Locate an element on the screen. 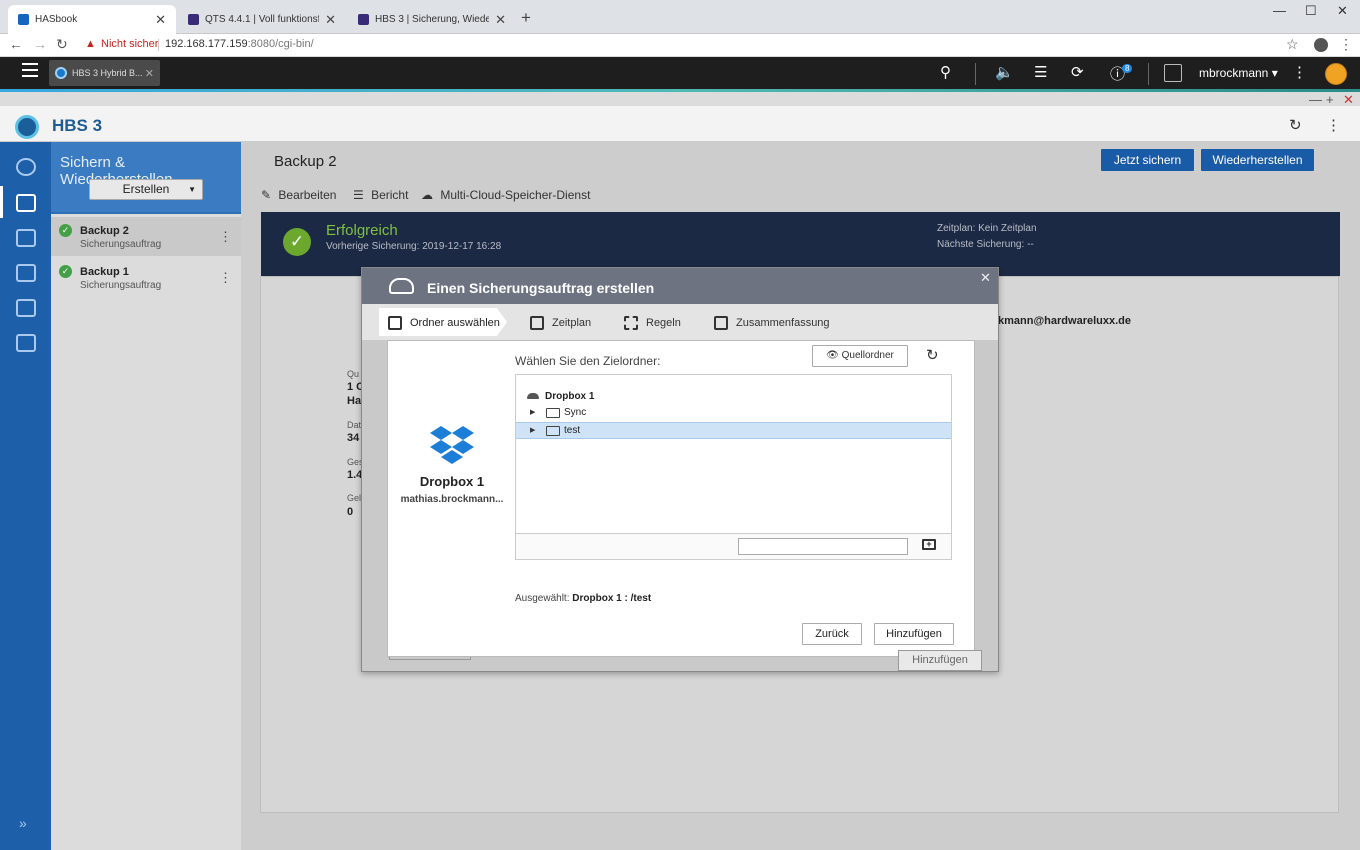 The width and height of the screenshot is (1360, 850). deleted-label: Gel is located at coordinates (354, 498).